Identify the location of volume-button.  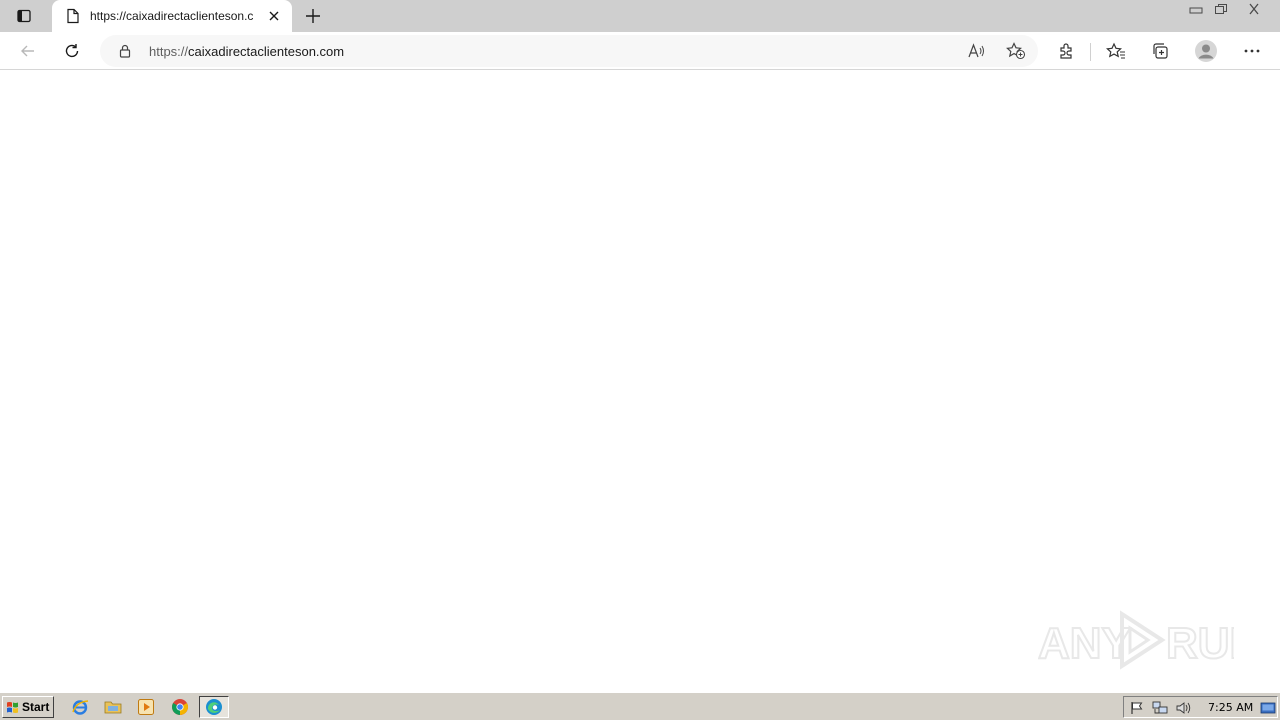
(1184, 708).